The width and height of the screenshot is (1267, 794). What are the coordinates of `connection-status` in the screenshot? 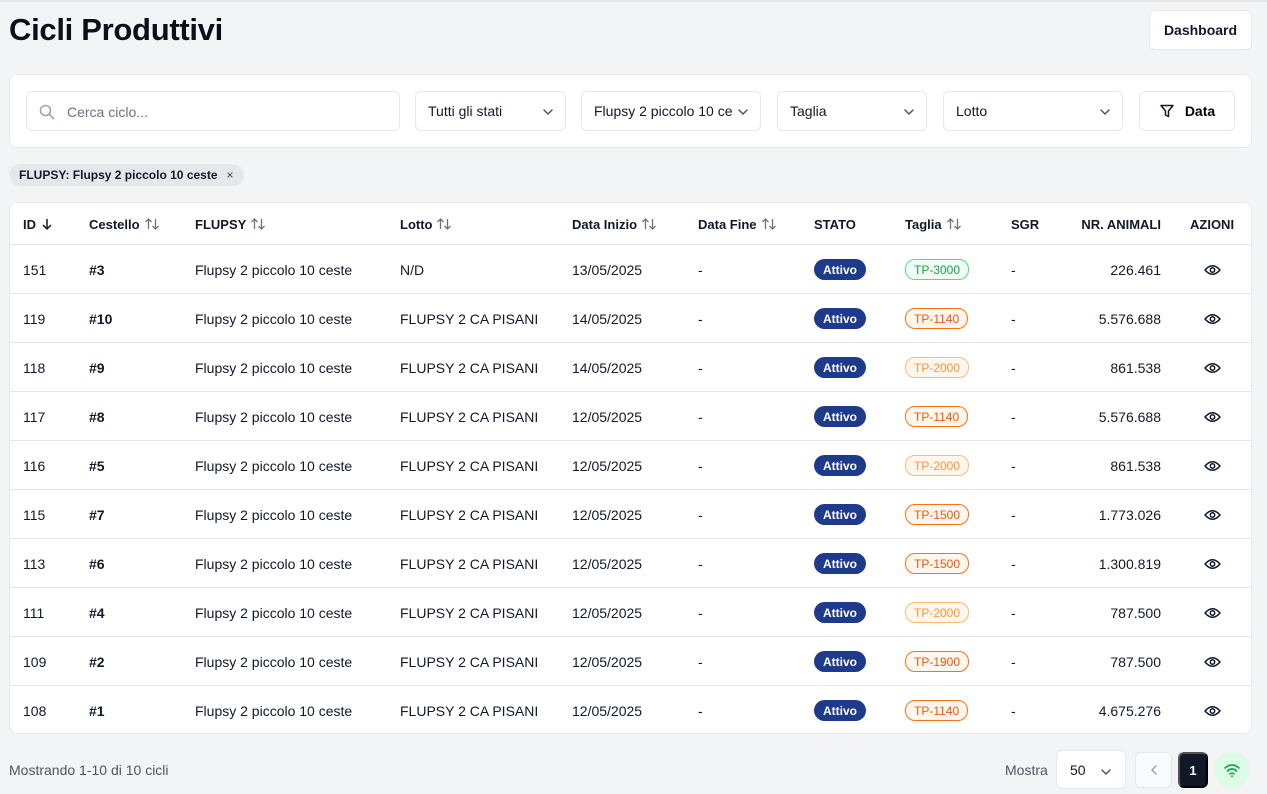 It's located at (1232, 770).